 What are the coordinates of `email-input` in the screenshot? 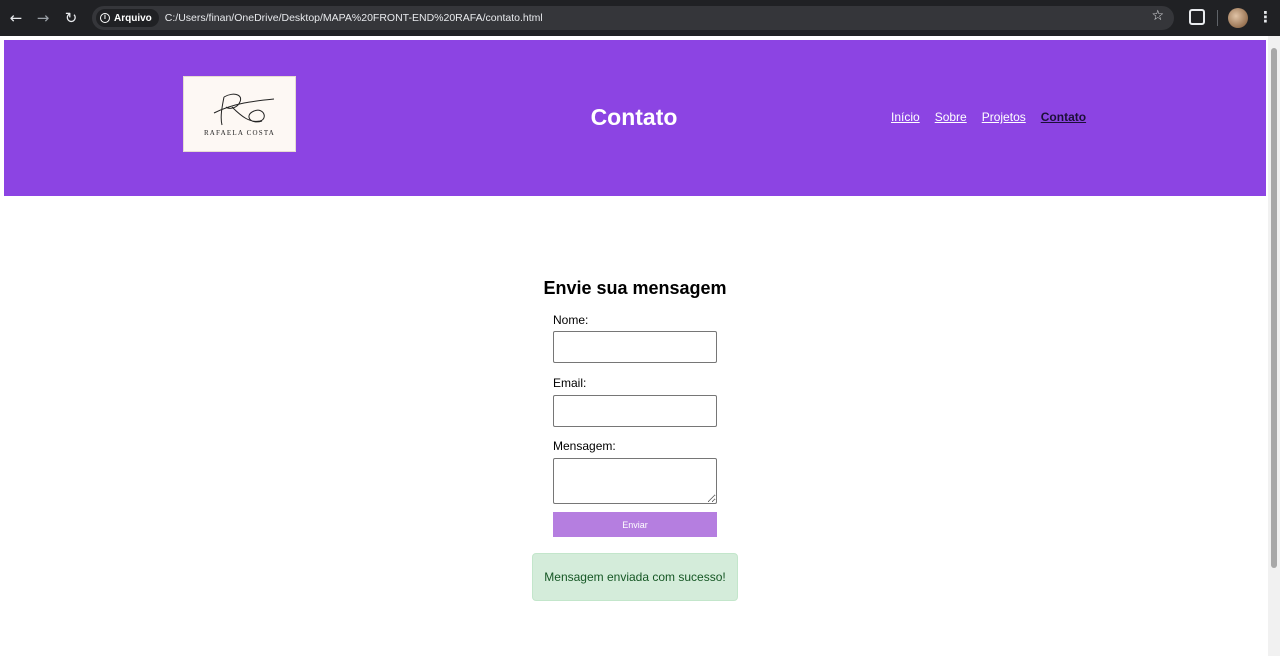 It's located at (635, 411).